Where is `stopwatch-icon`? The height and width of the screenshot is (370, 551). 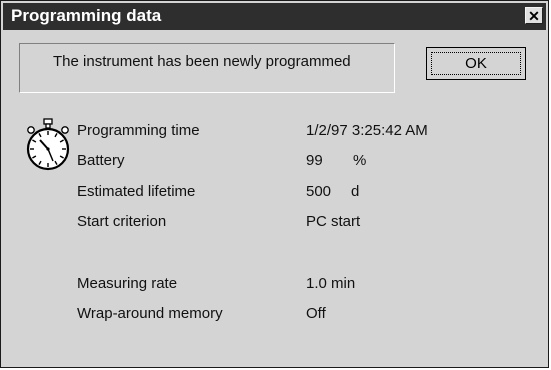 stopwatch-icon is located at coordinates (48, 144).